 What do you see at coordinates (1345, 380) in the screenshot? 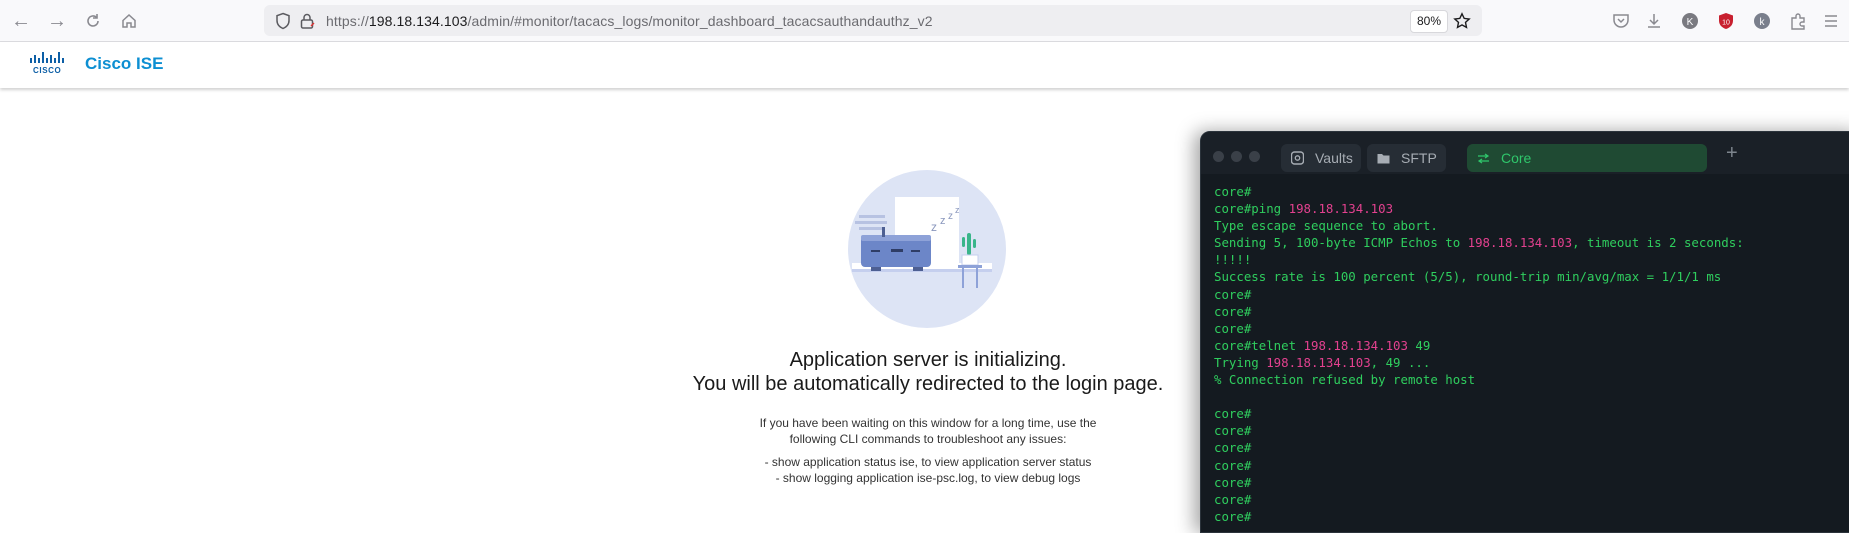
I see `terminal-text: % Connection refused by remote host` at bounding box center [1345, 380].